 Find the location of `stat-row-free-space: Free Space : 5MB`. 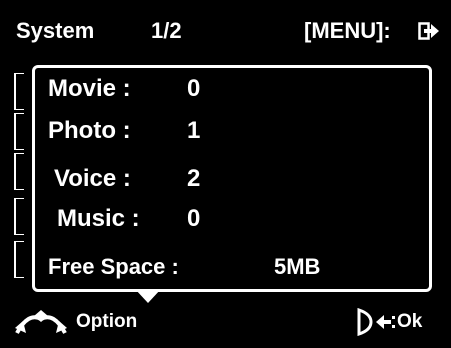

stat-row-free-space: Free Space : 5MB is located at coordinates (184, 267).